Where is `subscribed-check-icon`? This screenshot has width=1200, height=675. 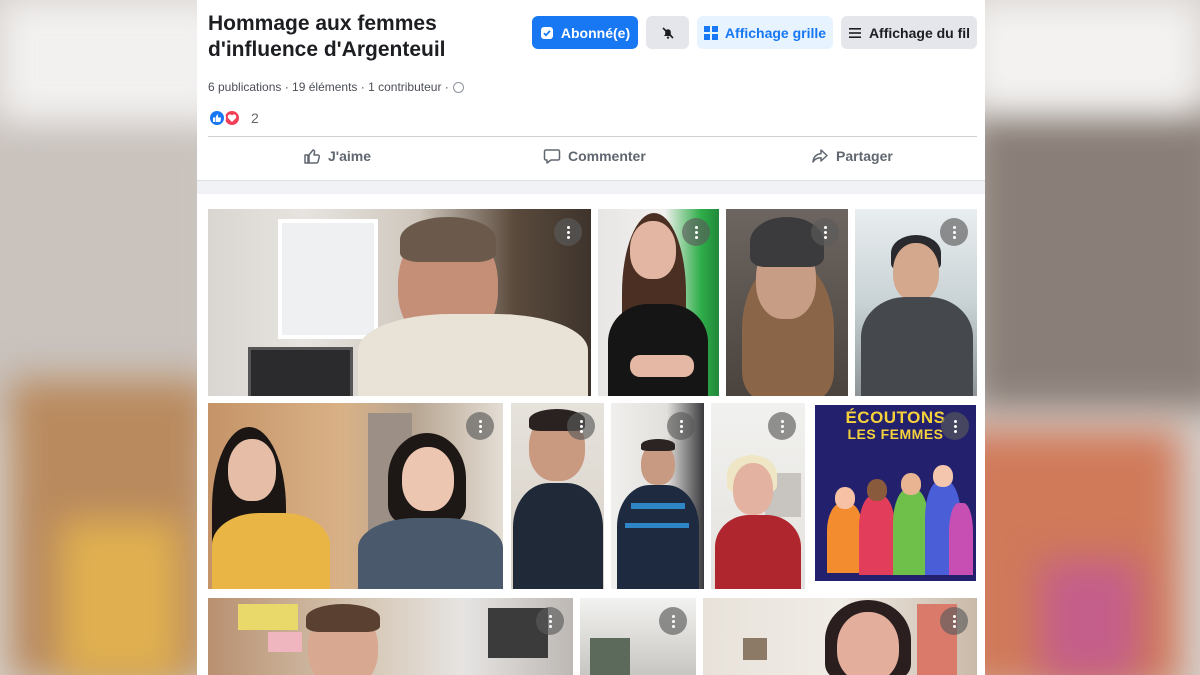
subscribed-check-icon is located at coordinates (547, 33).